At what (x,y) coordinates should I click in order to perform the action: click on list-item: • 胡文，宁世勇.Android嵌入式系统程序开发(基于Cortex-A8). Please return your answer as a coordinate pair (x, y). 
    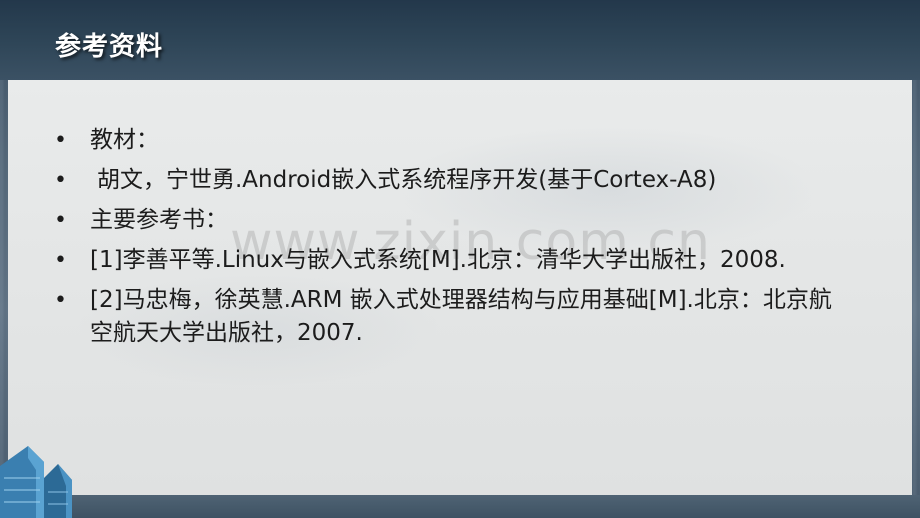
    Looking at the image, I should click on (452, 180).